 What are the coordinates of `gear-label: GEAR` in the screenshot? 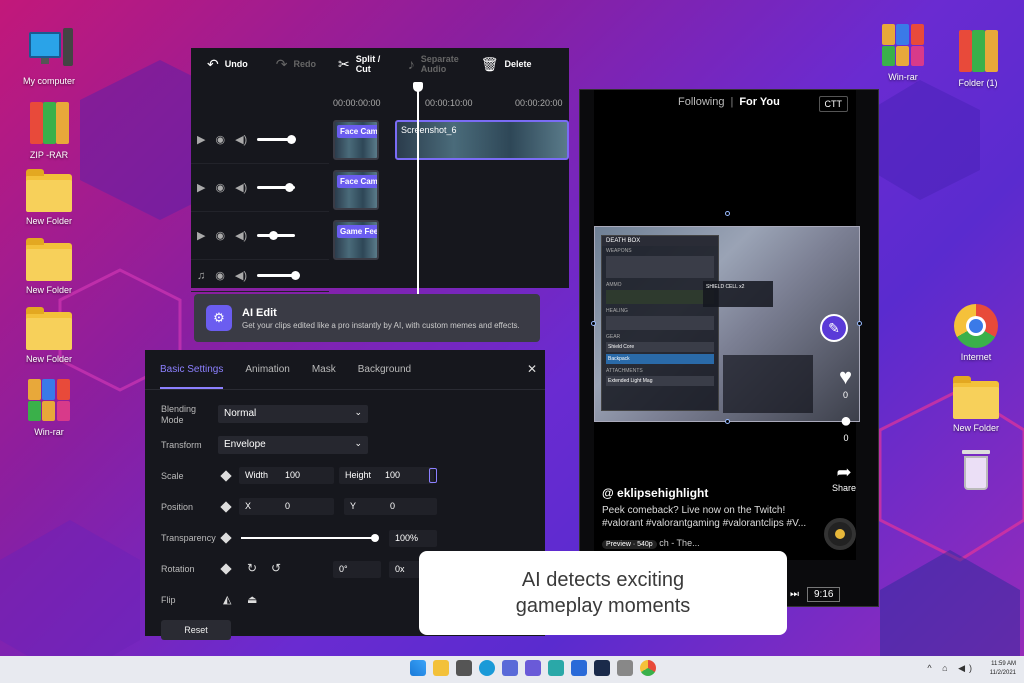 It's located at (613, 337).